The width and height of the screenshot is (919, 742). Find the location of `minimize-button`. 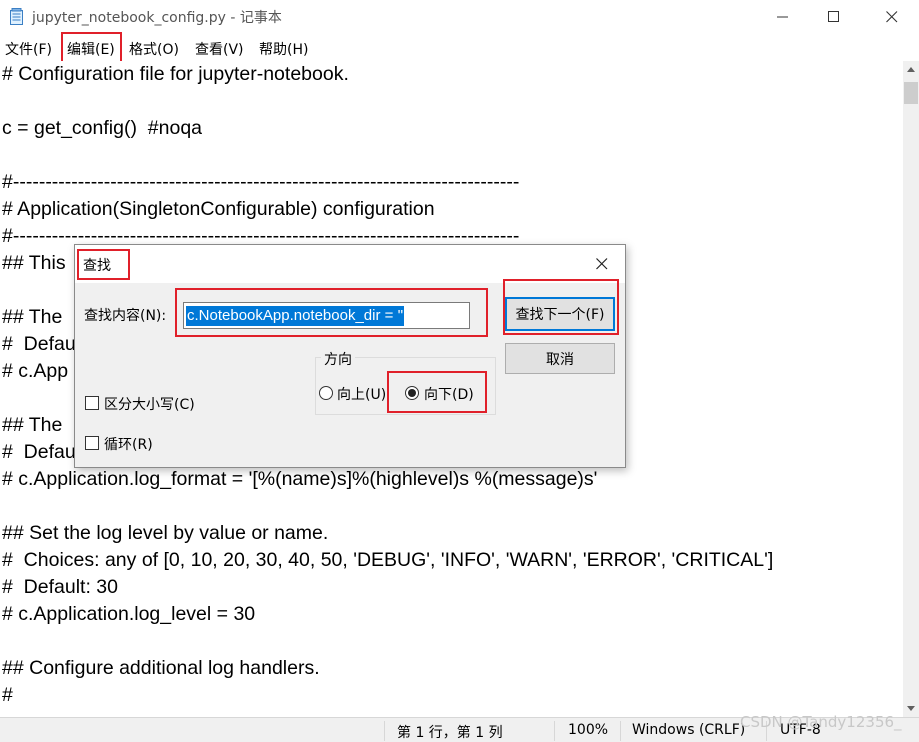

minimize-button is located at coordinates (783, 17).